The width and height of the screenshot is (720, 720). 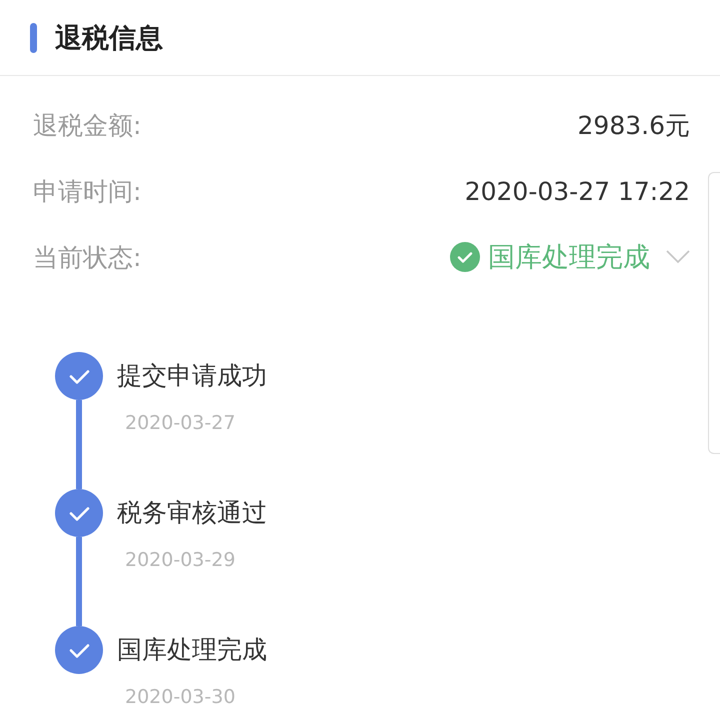 What do you see at coordinates (180, 423) in the screenshot?
I see `step-date: 2020-03-27` at bounding box center [180, 423].